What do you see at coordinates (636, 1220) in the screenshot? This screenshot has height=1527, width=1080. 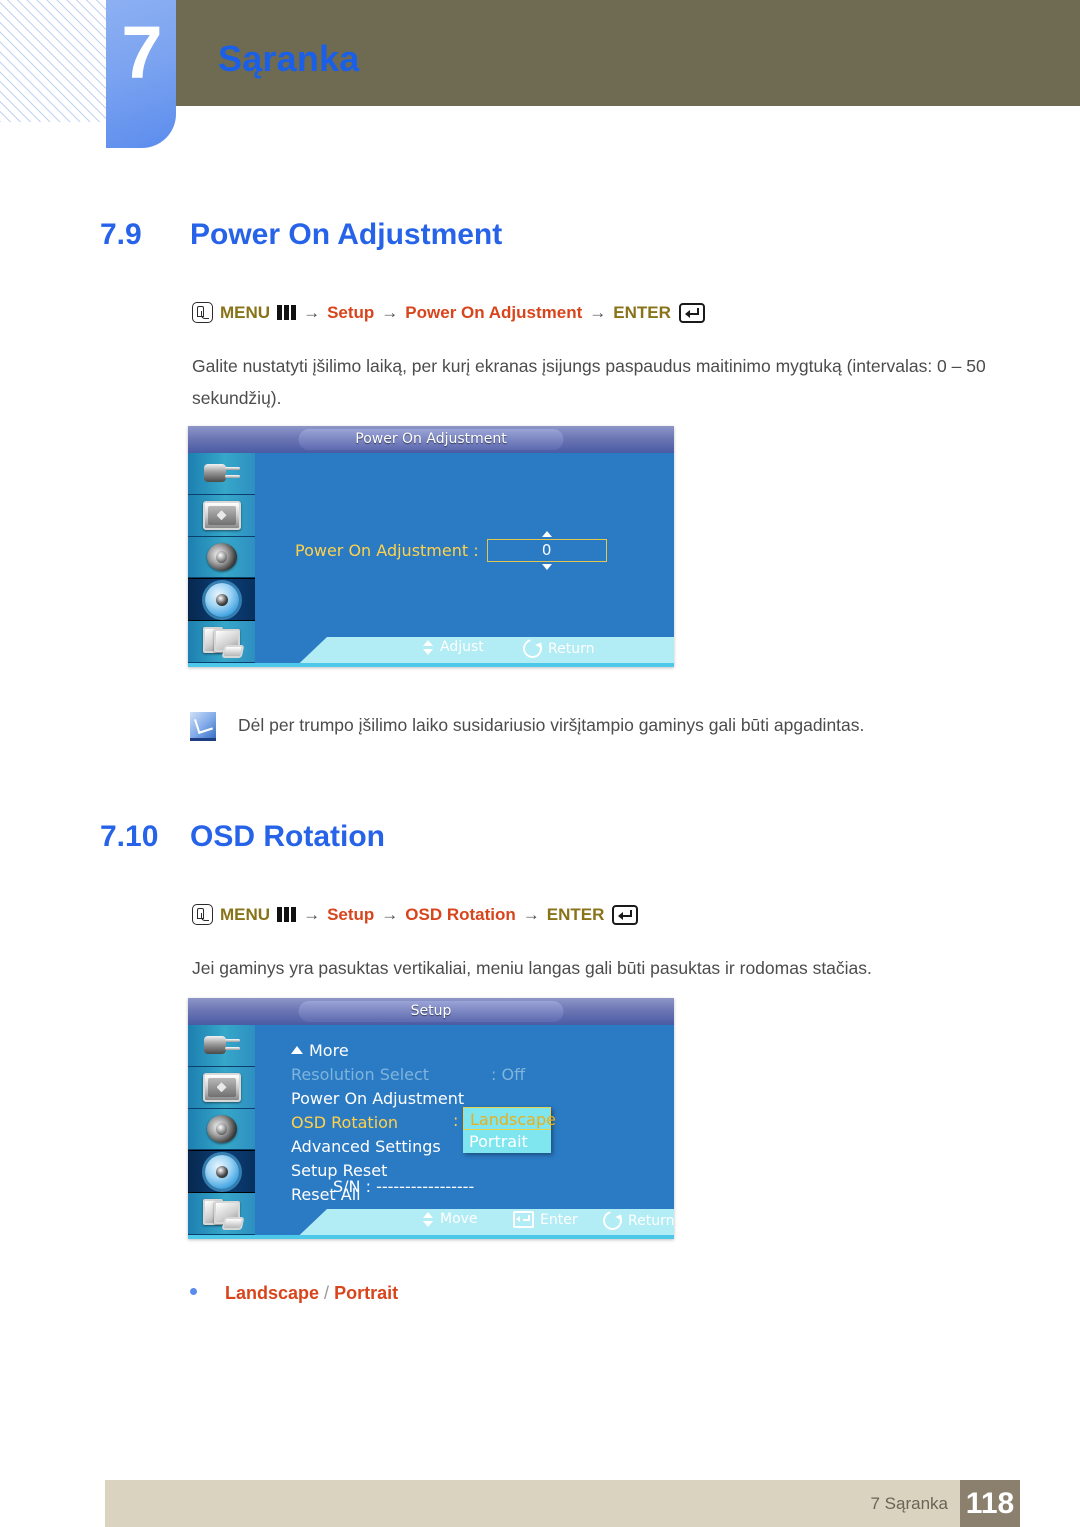 I see `osd2-hint-return: Return` at bounding box center [636, 1220].